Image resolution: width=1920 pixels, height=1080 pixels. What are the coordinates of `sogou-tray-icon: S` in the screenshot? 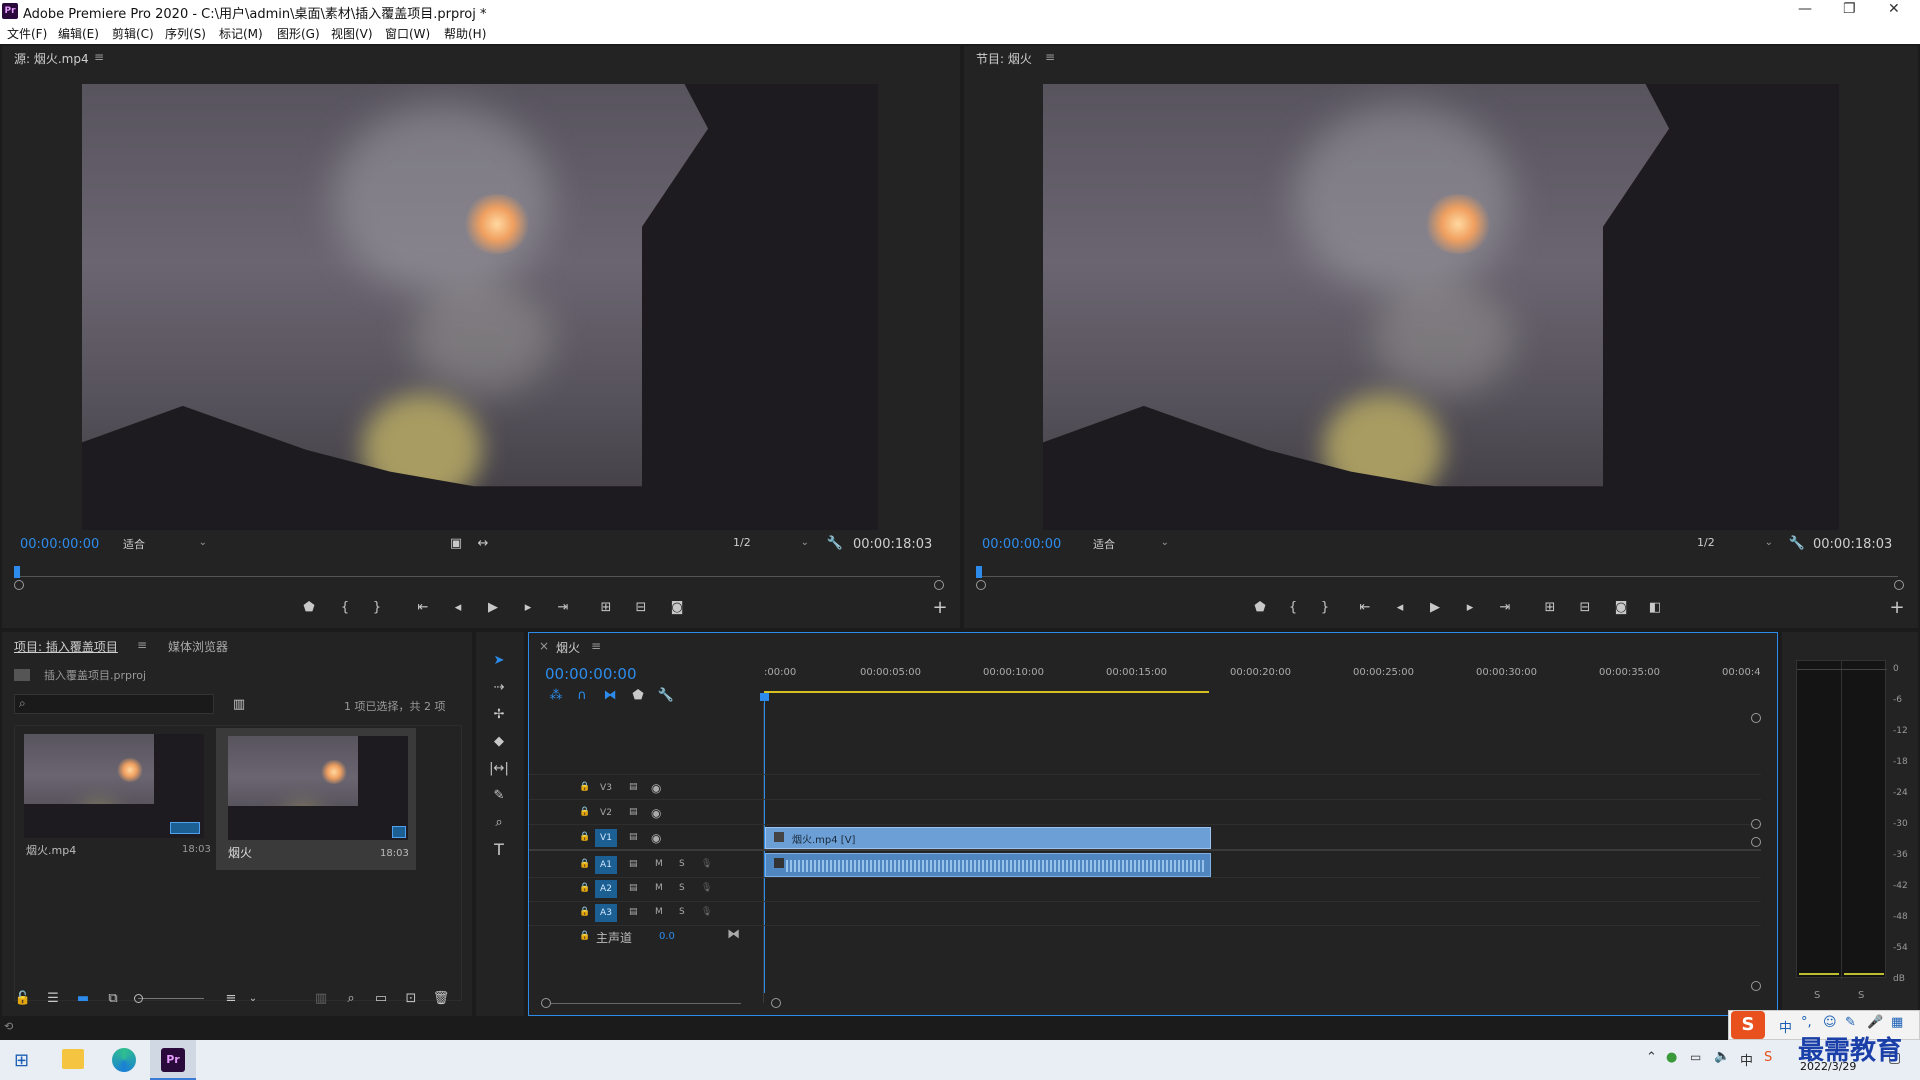 It's located at (1768, 1057).